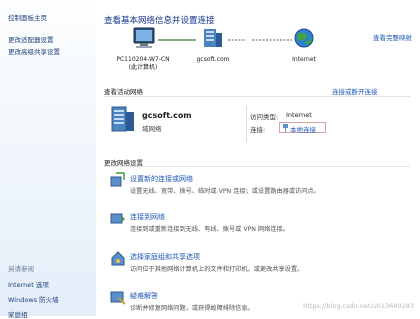 This screenshot has width=420, height=319. What do you see at coordinates (304, 38) in the screenshot?
I see `internet-globe-icon` at bounding box center [304, 38].